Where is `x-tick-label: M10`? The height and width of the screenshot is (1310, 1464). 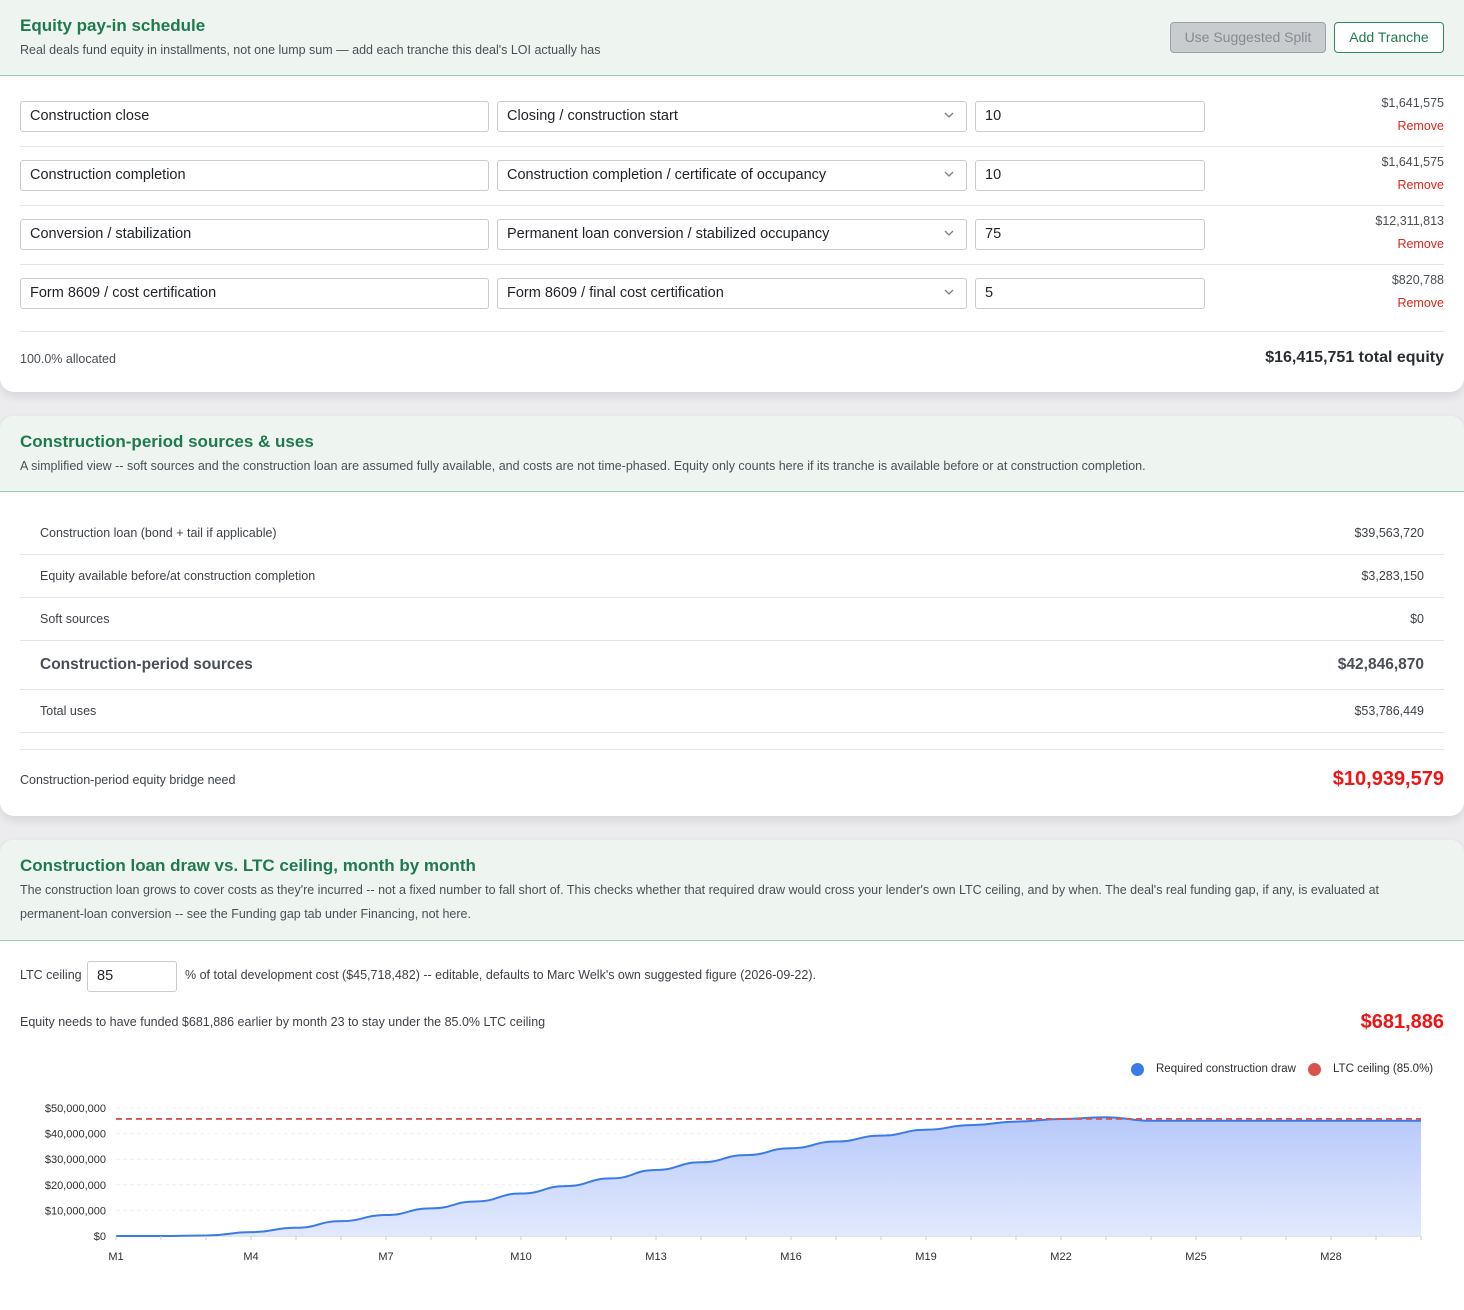
x-tick-label: M10 is located at coordinates (520, 1257).